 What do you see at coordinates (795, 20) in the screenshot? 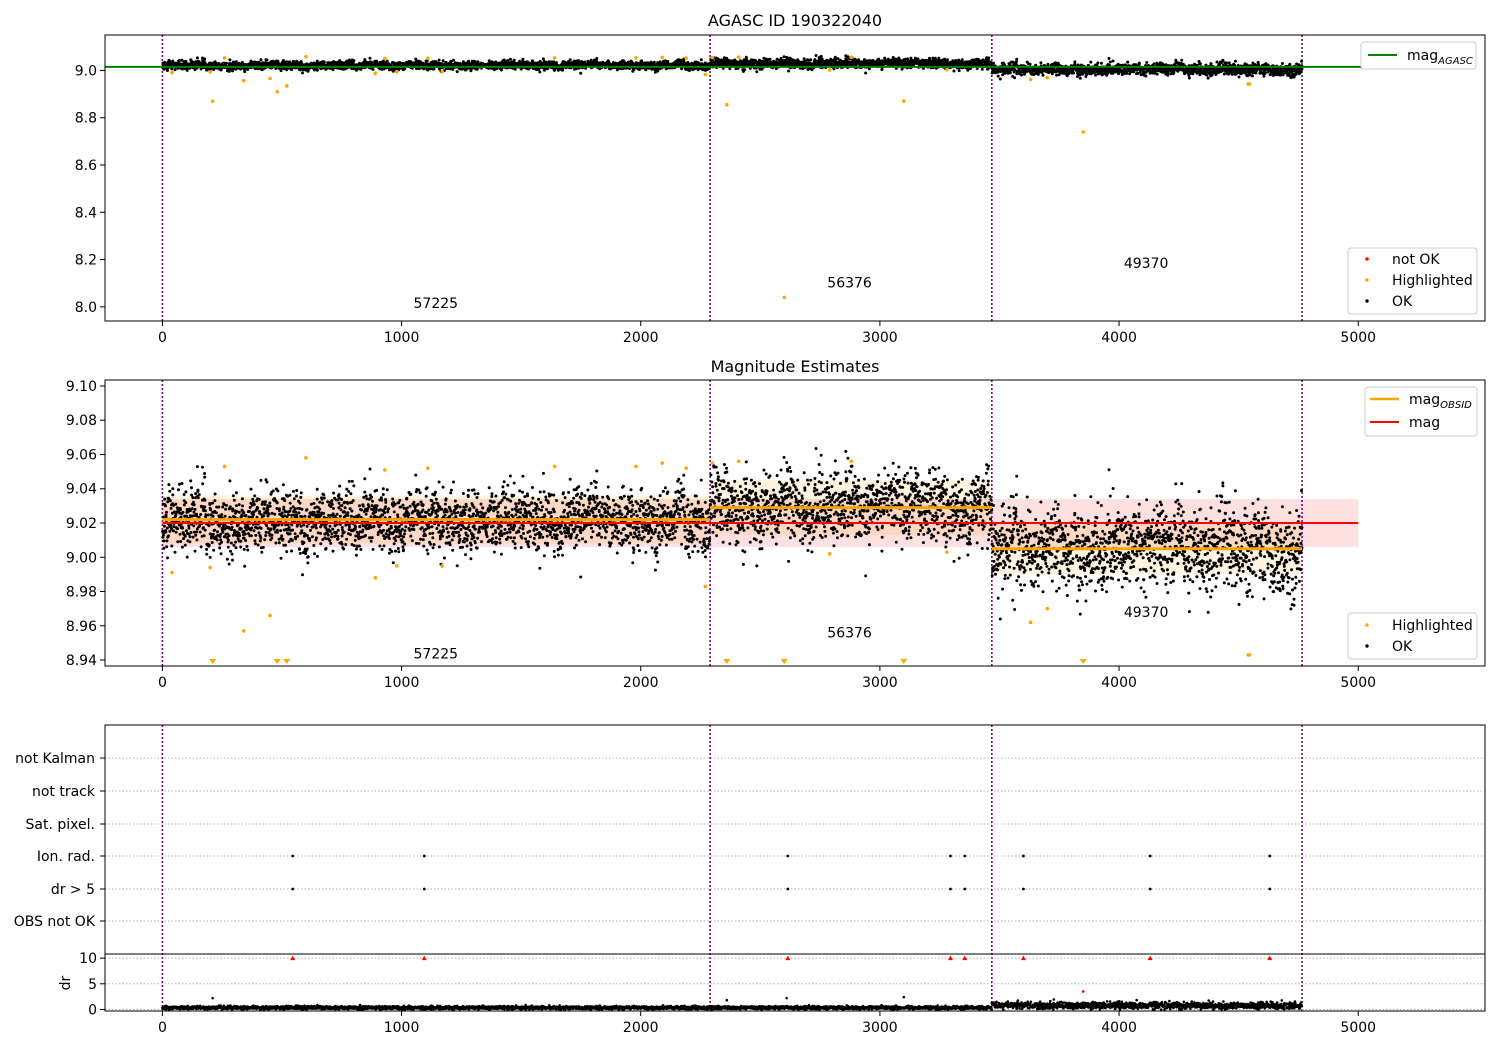
I see `figure-title: AGASC ID 190322040` at bounding box center [795, 20].